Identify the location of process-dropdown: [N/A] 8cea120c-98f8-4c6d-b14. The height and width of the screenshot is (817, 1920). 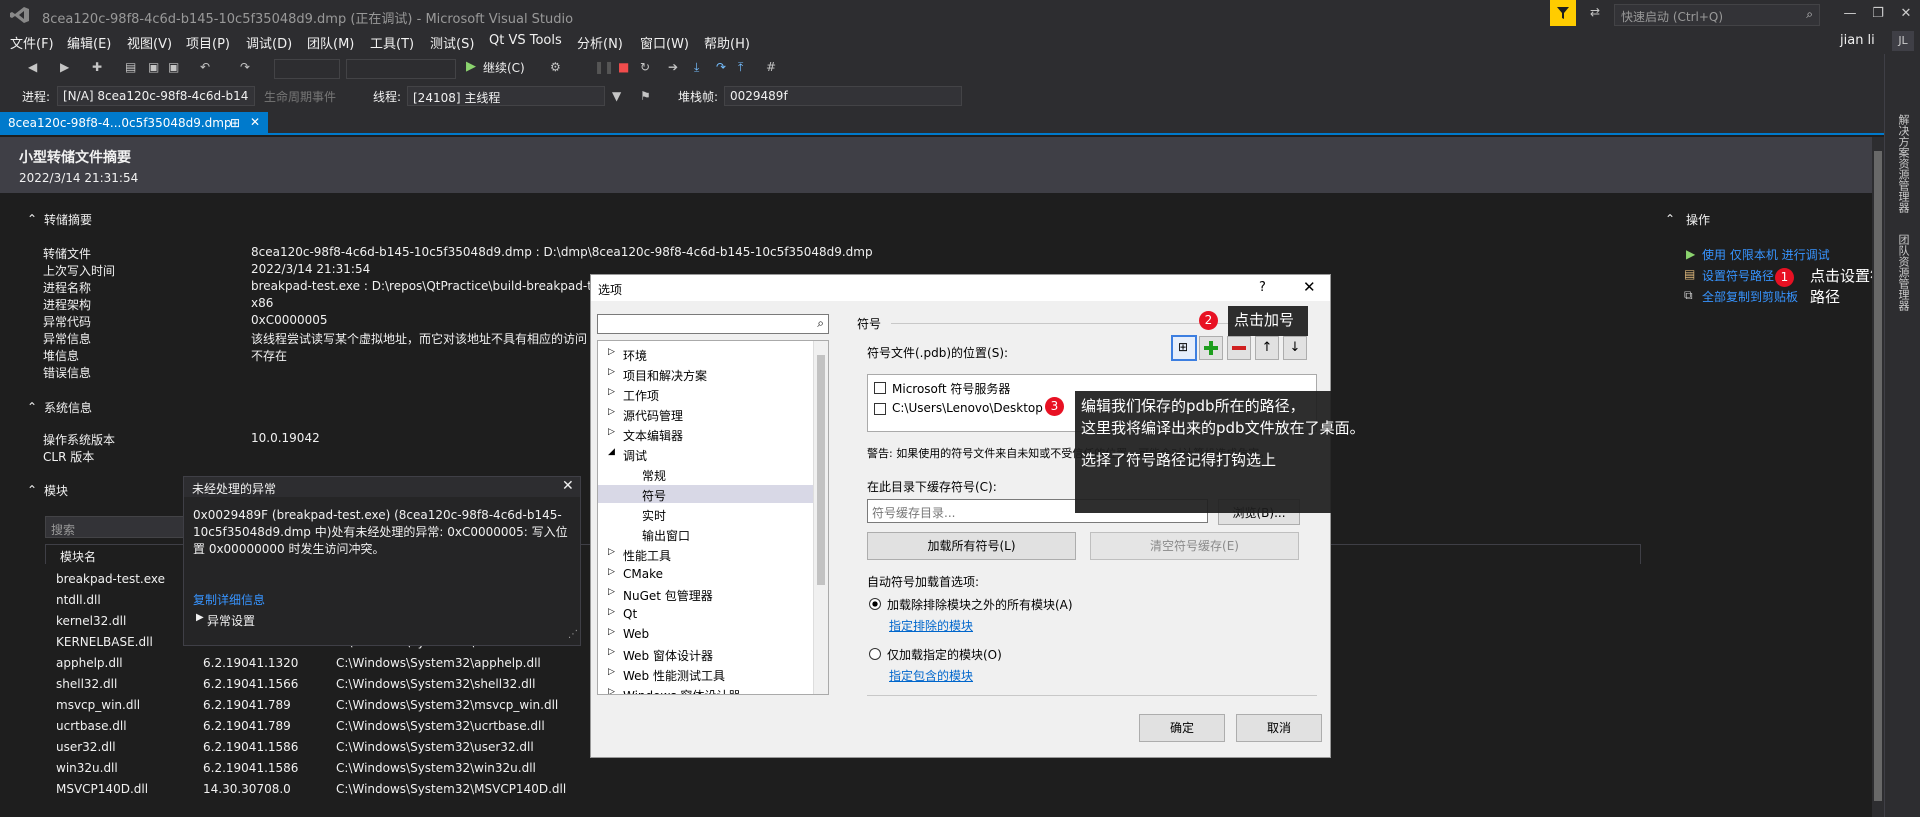
(156, 96).